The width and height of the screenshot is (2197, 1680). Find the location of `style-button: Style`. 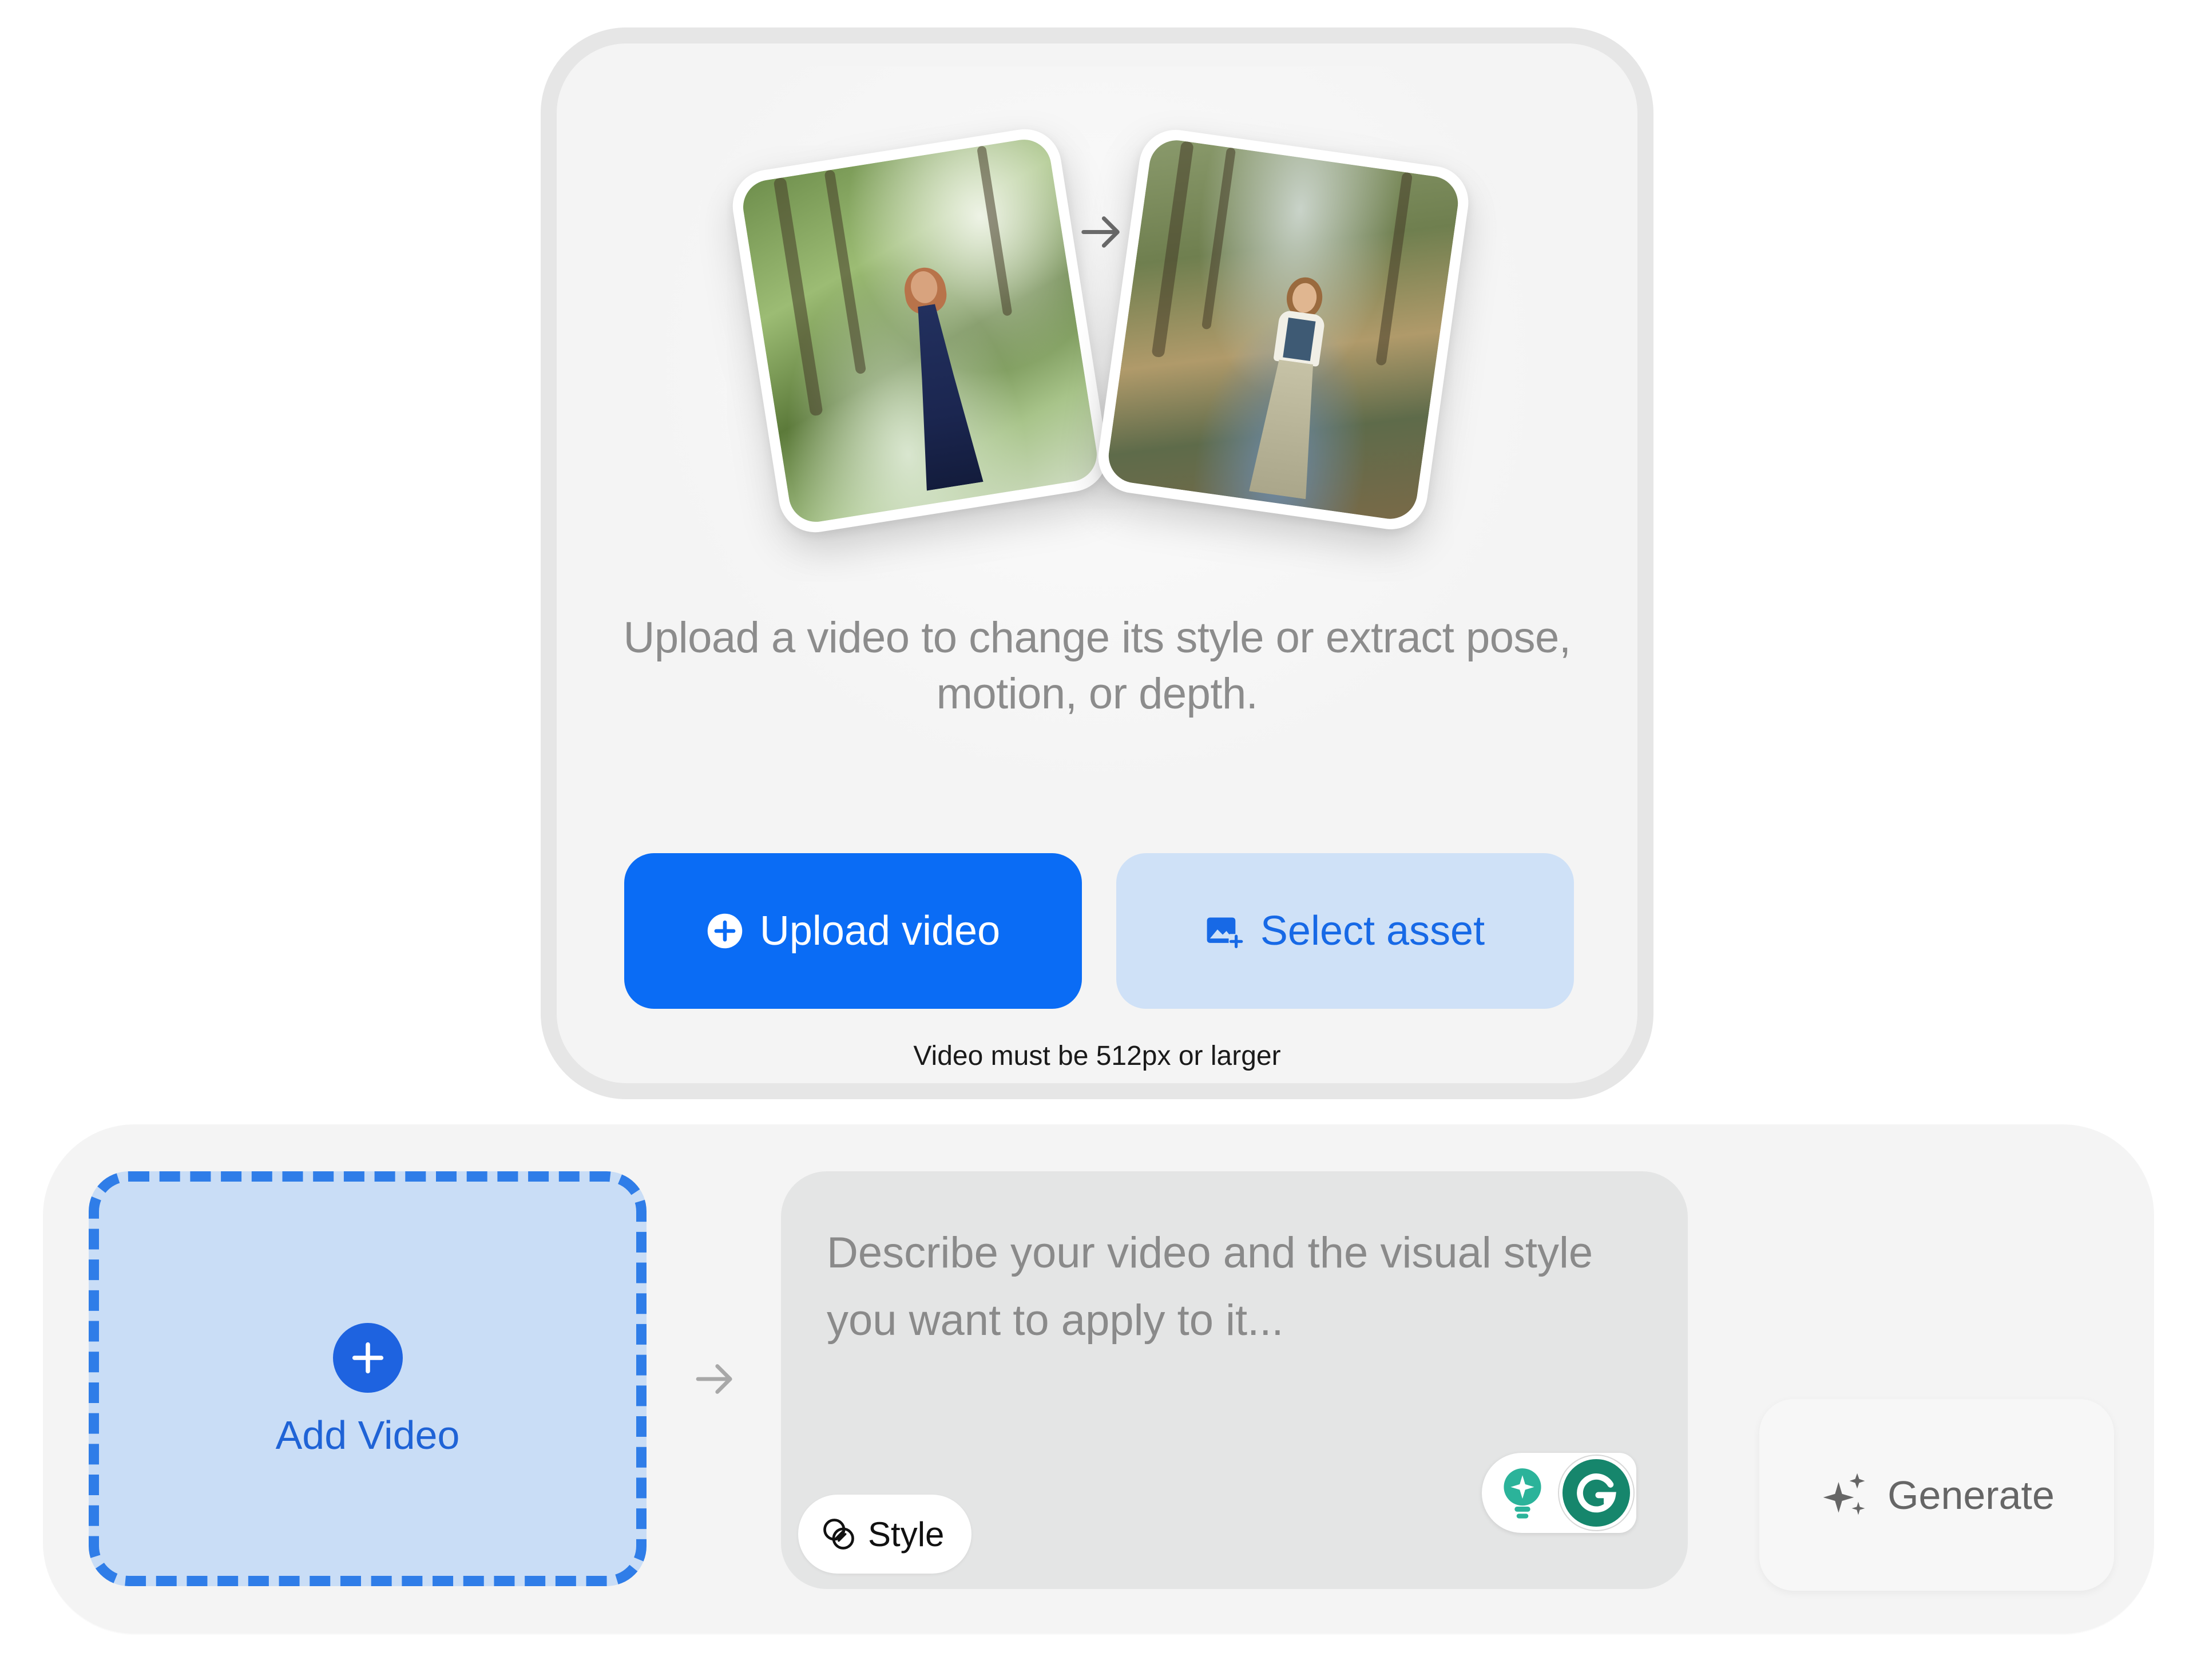

style-button: Style is located at coordinates (885, 1534).